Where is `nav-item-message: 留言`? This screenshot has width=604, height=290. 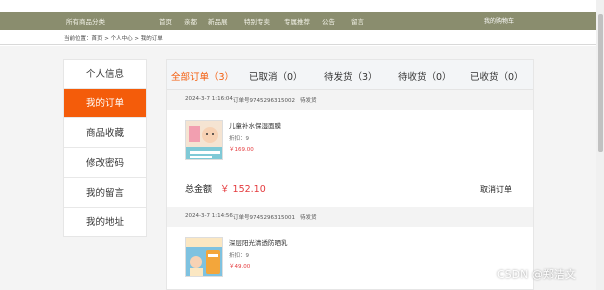
nav-item-message: 留言 is located at coordinates (357, 21).